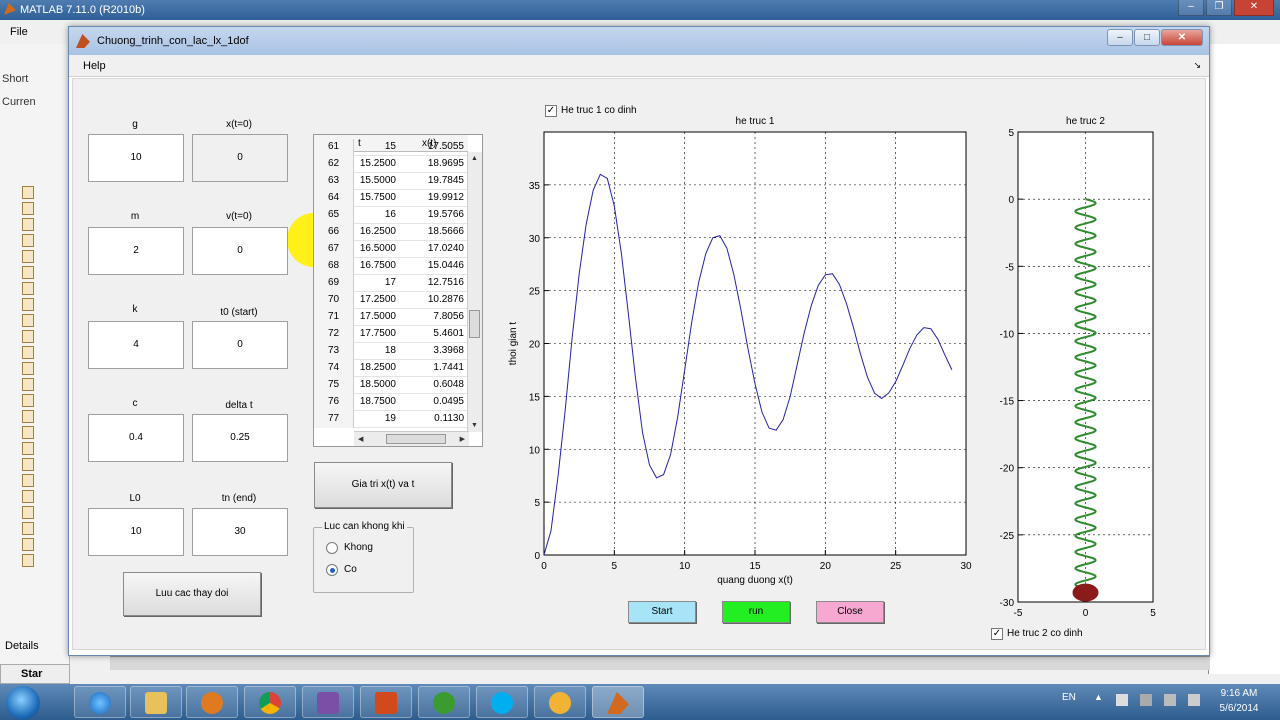 The image size is (1280, 720). What do you see at coordinates (1007, 603) in the screenshot?
I see `axes2-ytick-label: -30` at bounding box center [1007, 603].